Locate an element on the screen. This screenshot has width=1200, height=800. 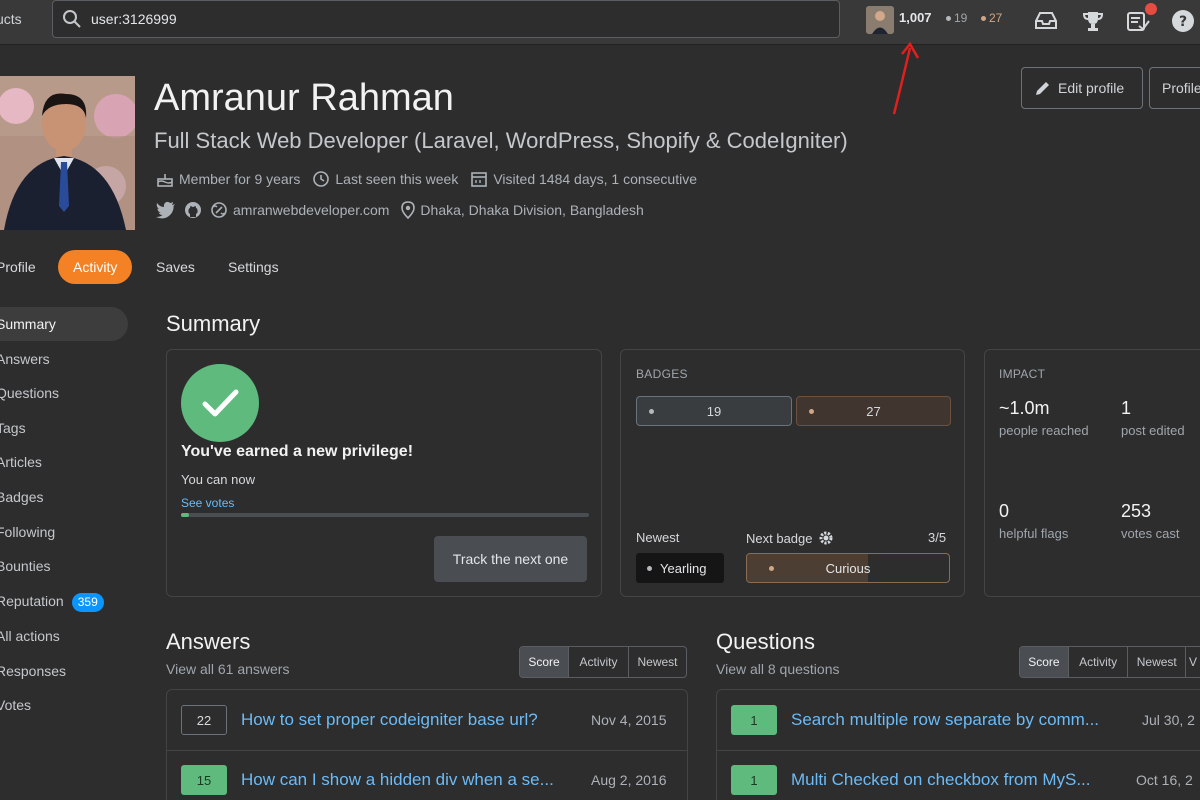
sidebar-item-responses: Responses is located at coordinates (64, 671).